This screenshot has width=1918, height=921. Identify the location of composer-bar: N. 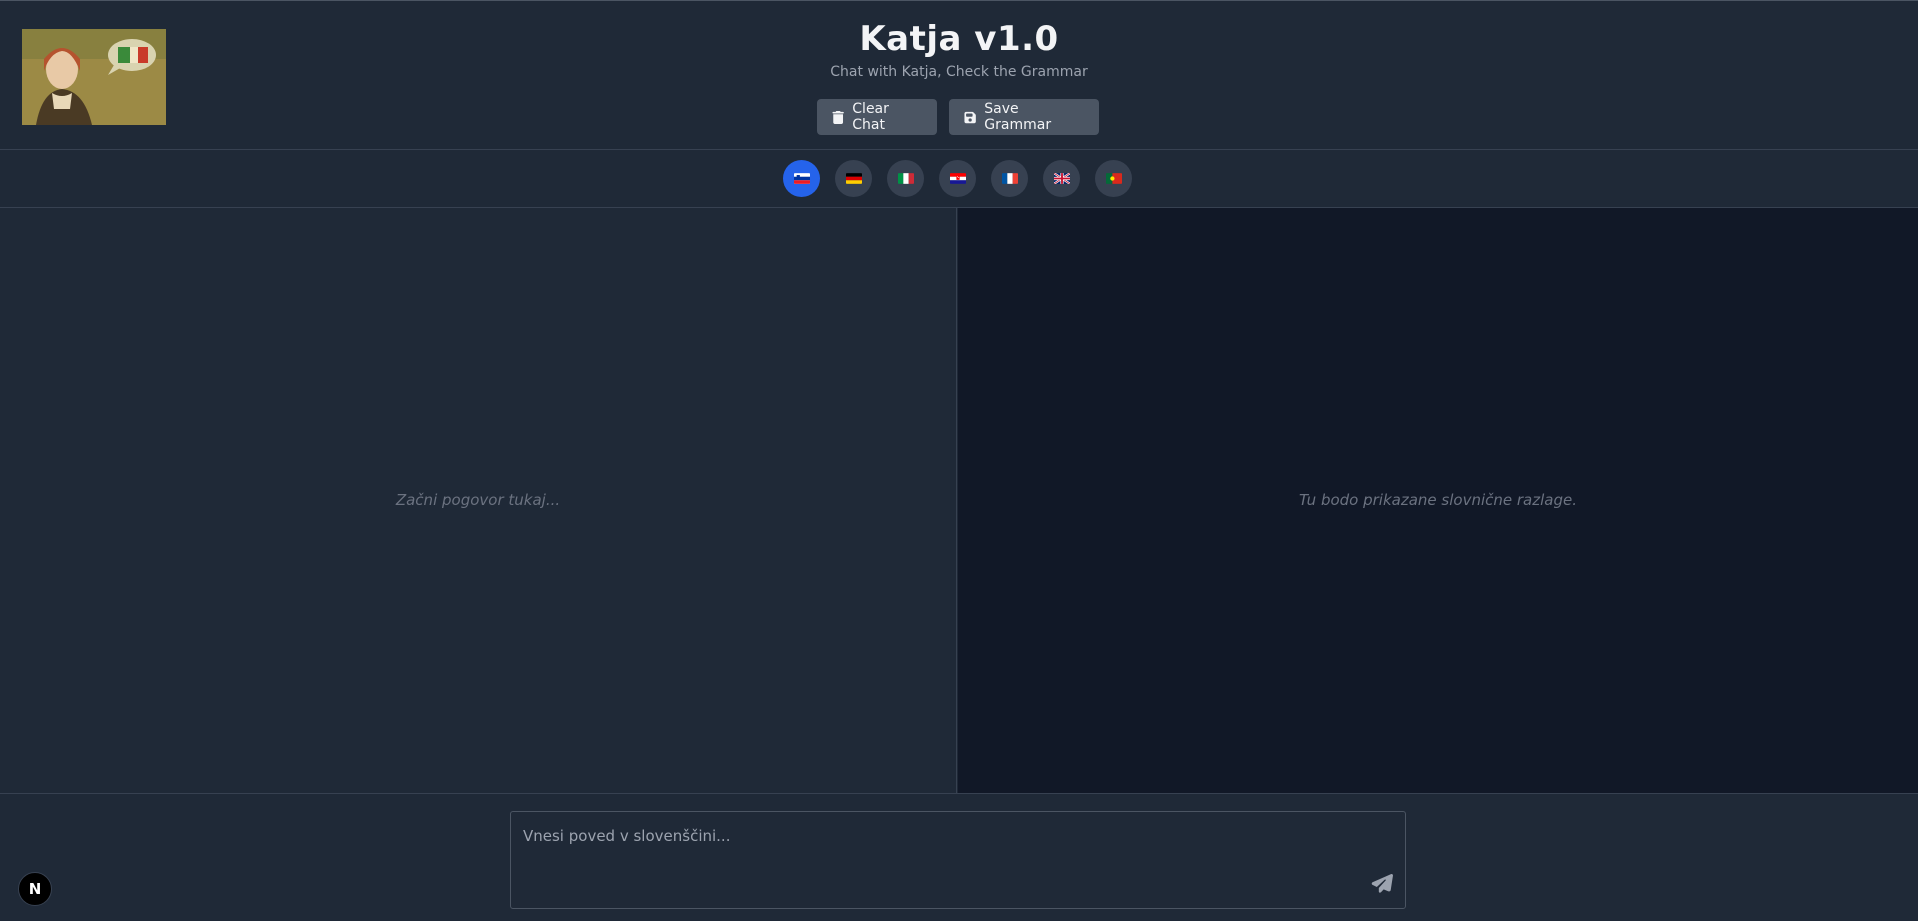
(959, 857).